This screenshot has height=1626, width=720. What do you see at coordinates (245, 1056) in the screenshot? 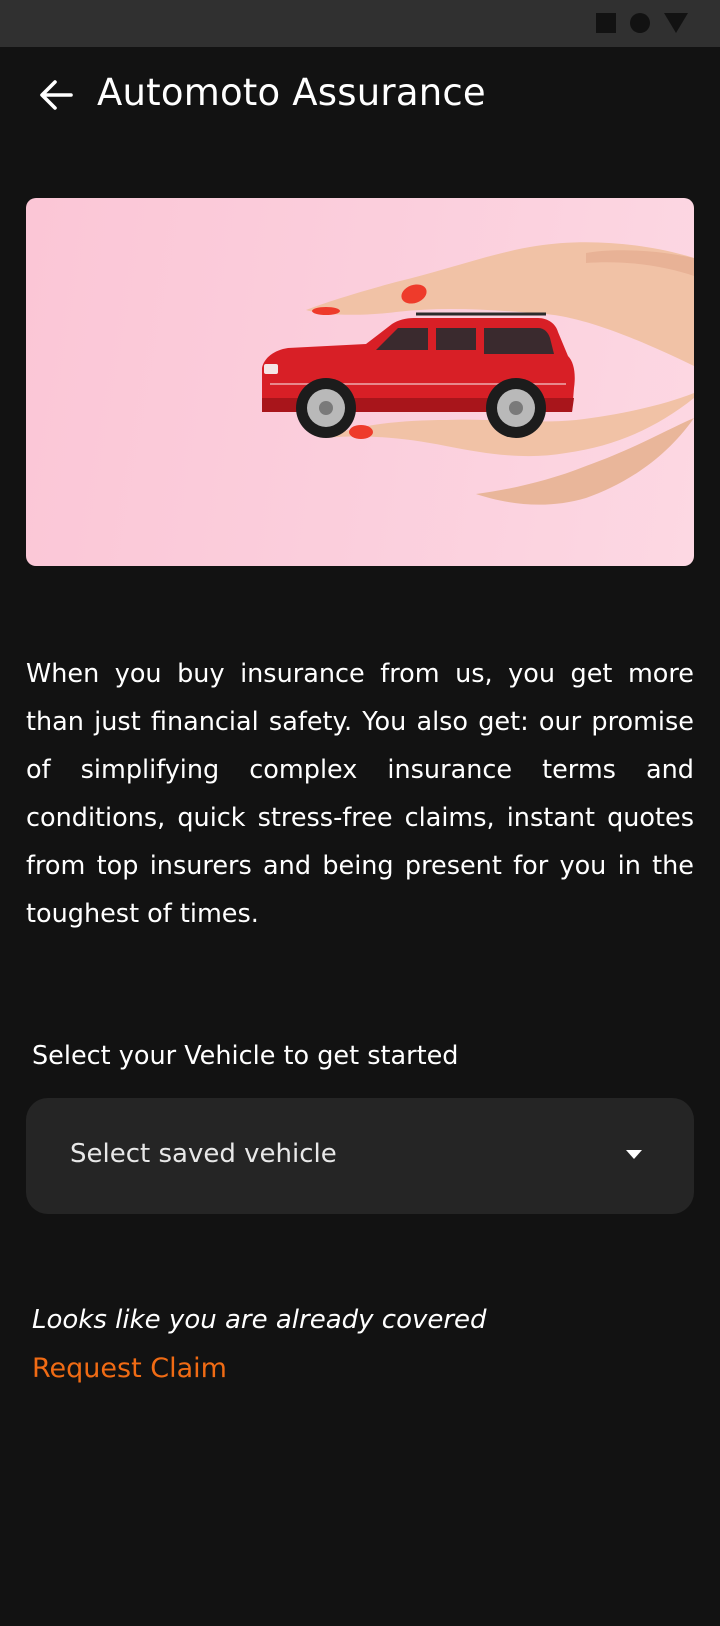
I see `vehicle-select-label: Select your Vehicle to get started` at bounding box center [245, 1056].